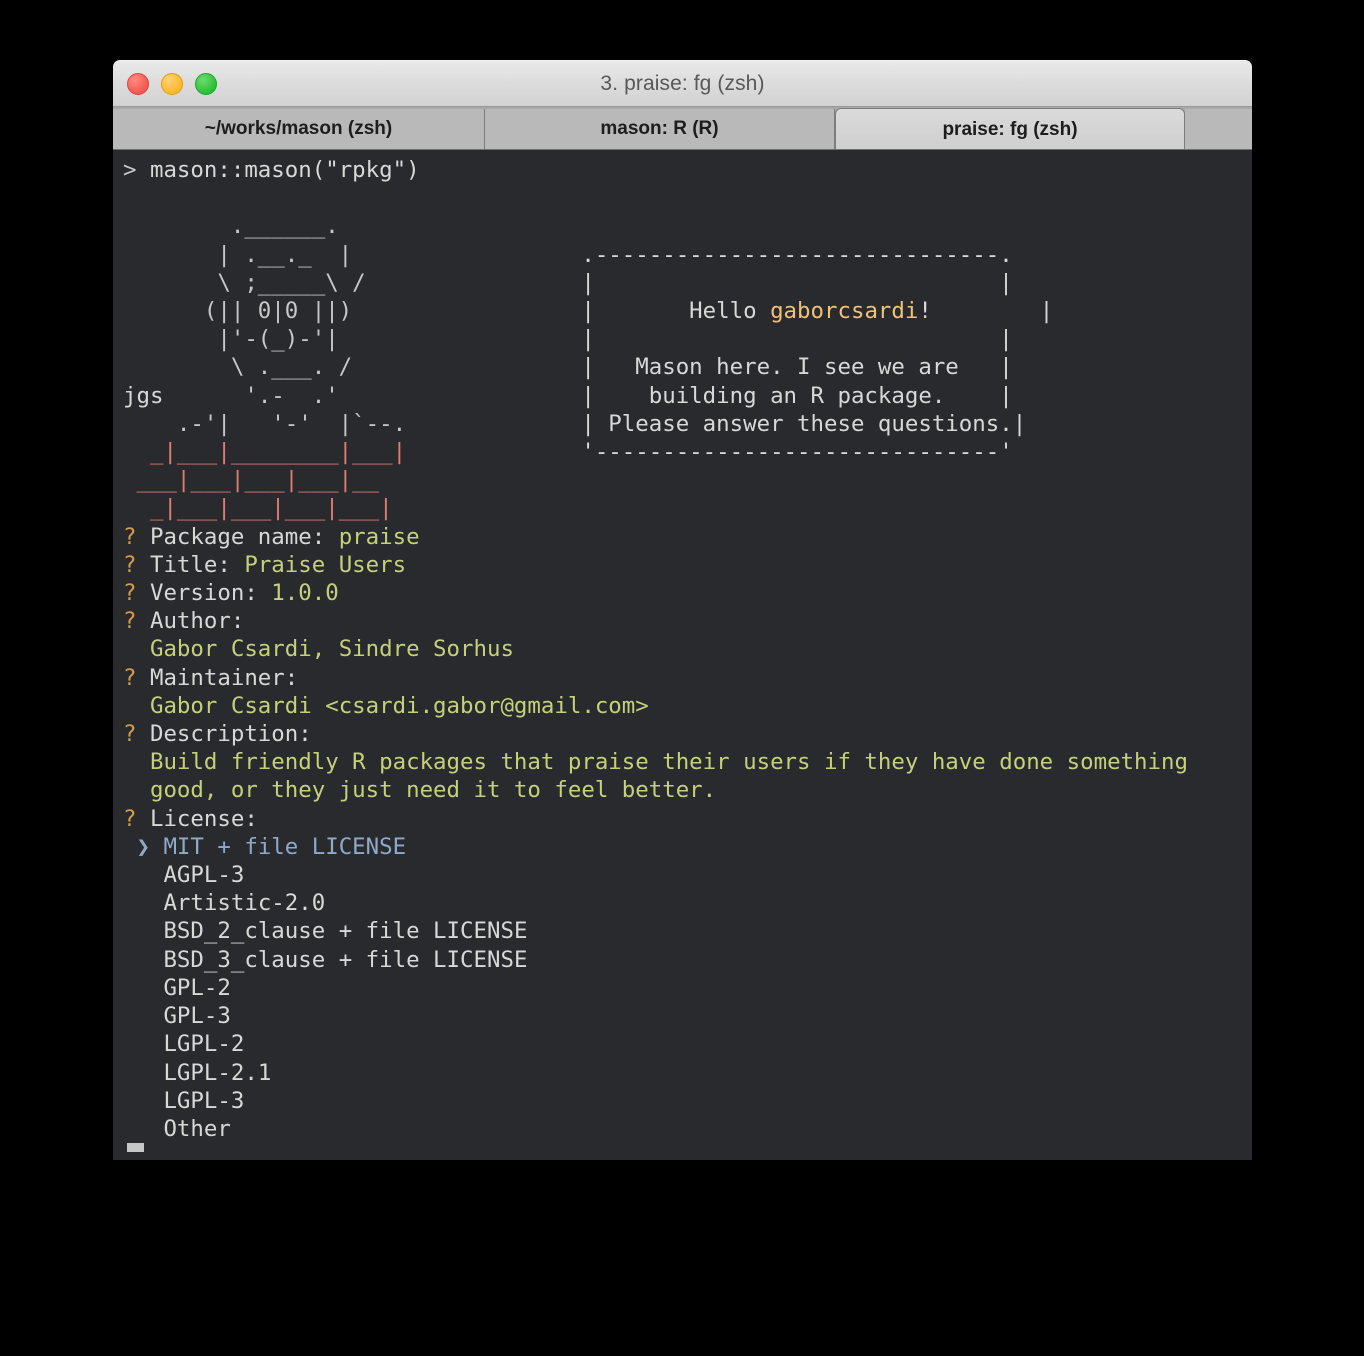  Describe the element at coordinates (844, 311) in the screenshot. I see `greeting-username: gaborcsardi` at that location.